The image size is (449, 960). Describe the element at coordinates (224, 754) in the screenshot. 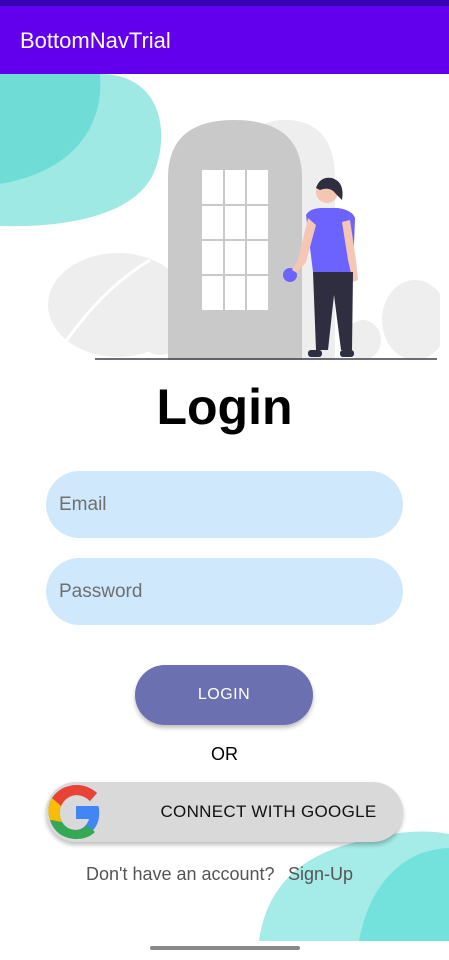

I see `or-separator: OR` at that location.